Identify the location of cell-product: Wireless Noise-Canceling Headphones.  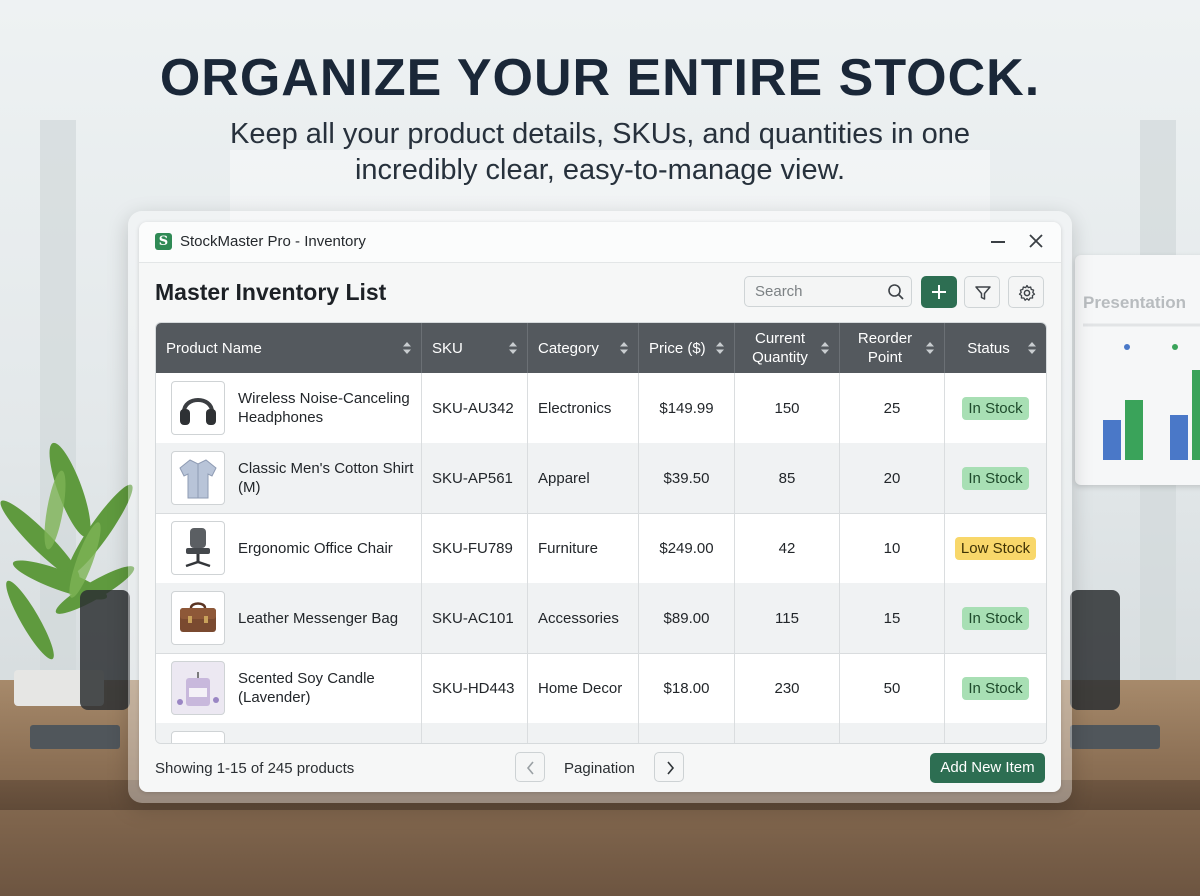
(289, 408).